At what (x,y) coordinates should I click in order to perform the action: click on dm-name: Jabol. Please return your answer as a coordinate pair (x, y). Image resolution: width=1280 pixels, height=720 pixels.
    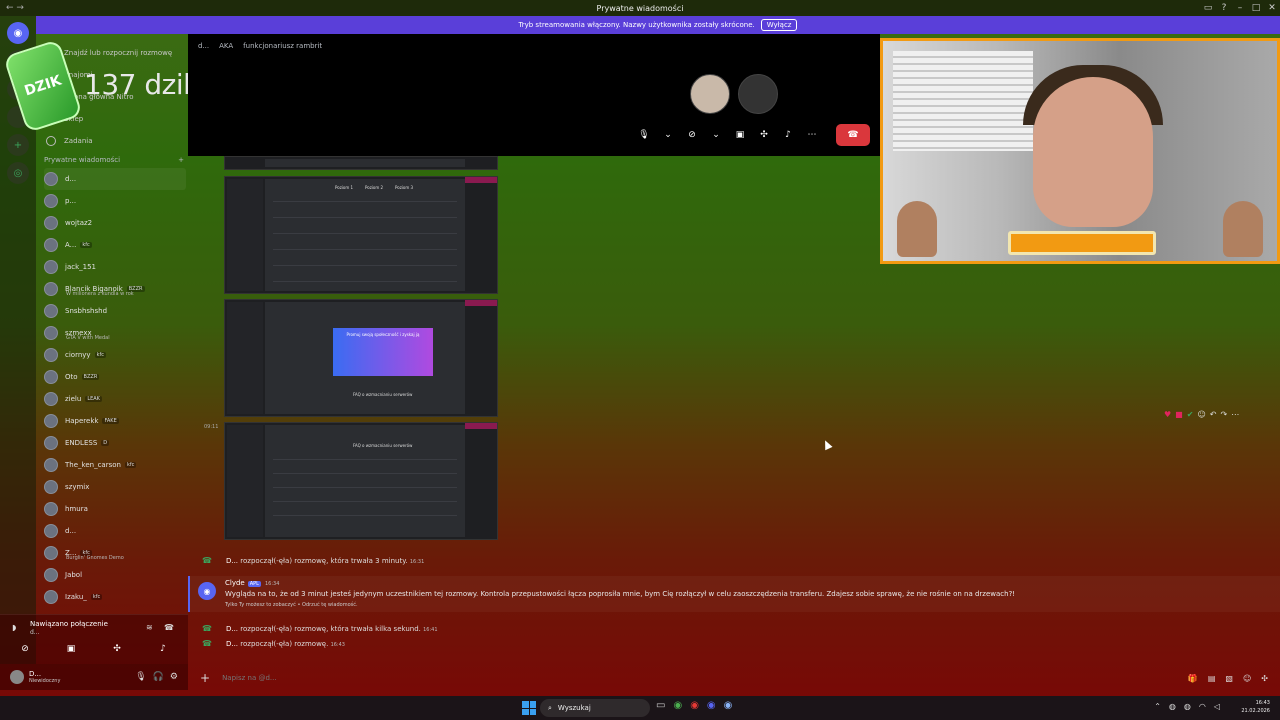
    Looking at the image, I should click on (74, 575).